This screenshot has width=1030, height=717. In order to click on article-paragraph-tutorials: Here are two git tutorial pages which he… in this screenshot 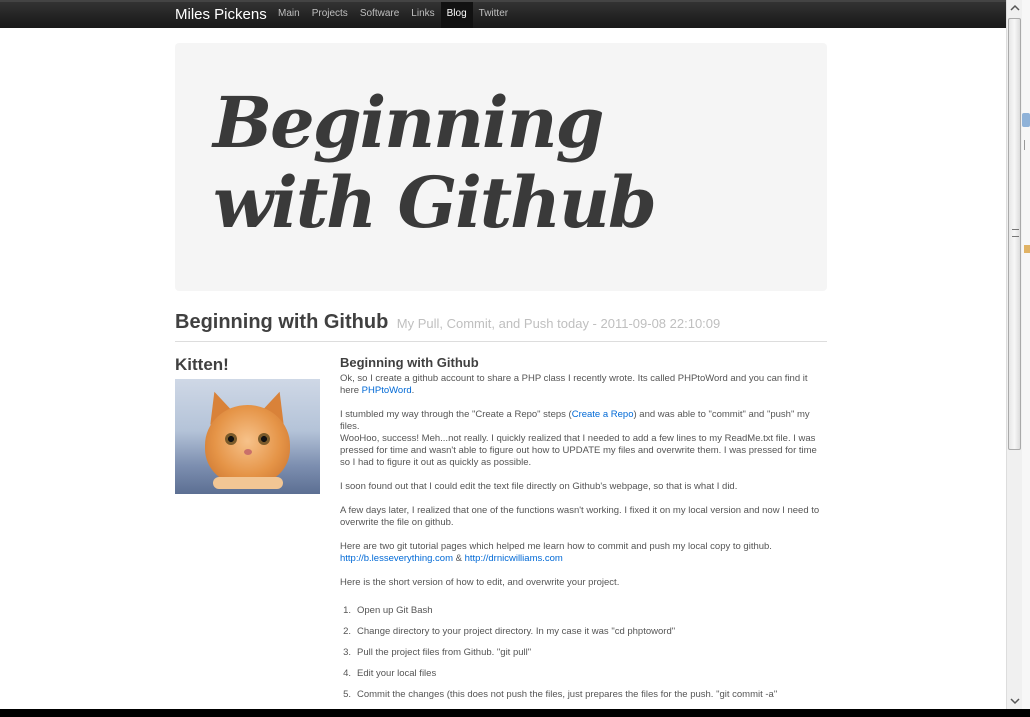, I will do `click(583, 553)`.